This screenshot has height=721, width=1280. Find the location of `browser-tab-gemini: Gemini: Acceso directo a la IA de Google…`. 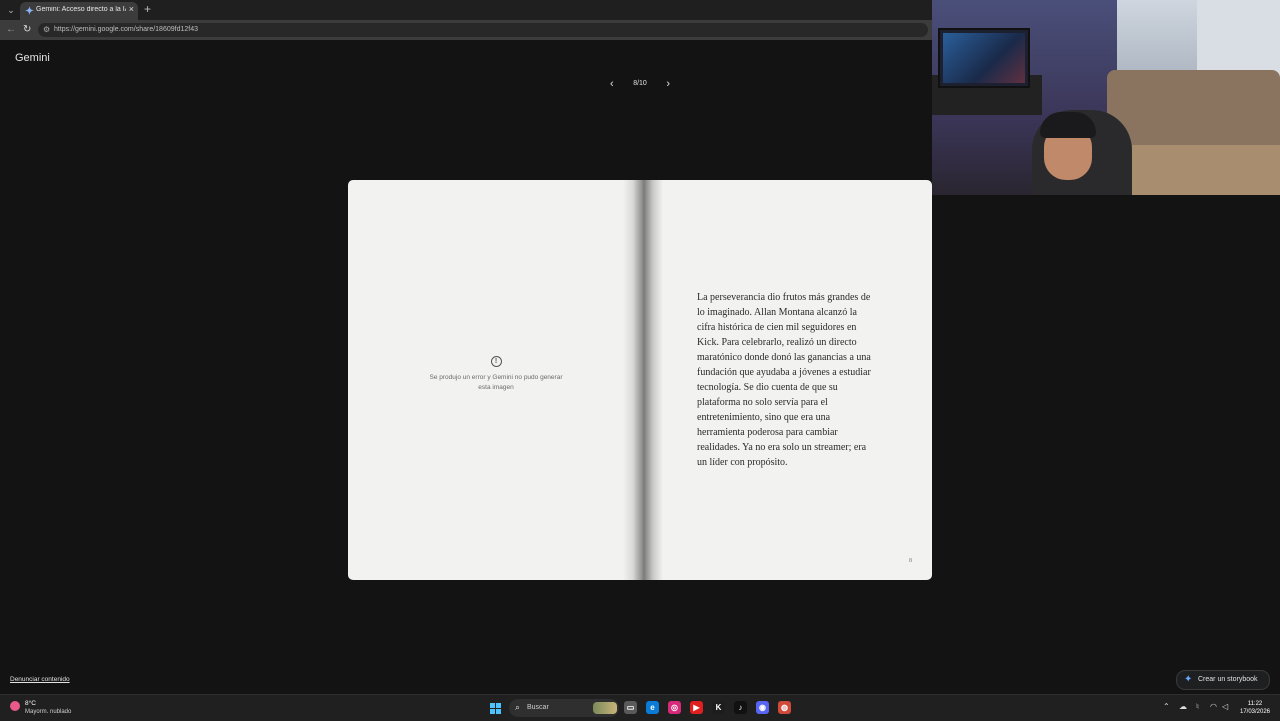

browser-tab-gemini: Gemini: Acceso directo a la IA de Google… is located at coordinates (79, 11).